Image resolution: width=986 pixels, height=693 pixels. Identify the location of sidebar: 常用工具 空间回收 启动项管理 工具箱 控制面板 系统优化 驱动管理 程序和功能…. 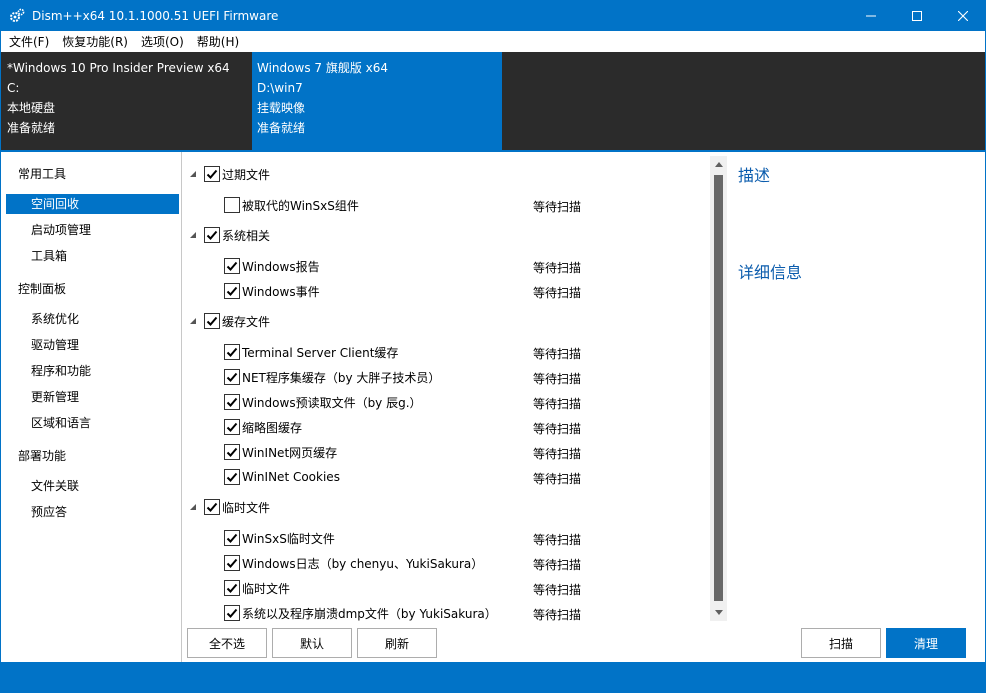
(91, 407).